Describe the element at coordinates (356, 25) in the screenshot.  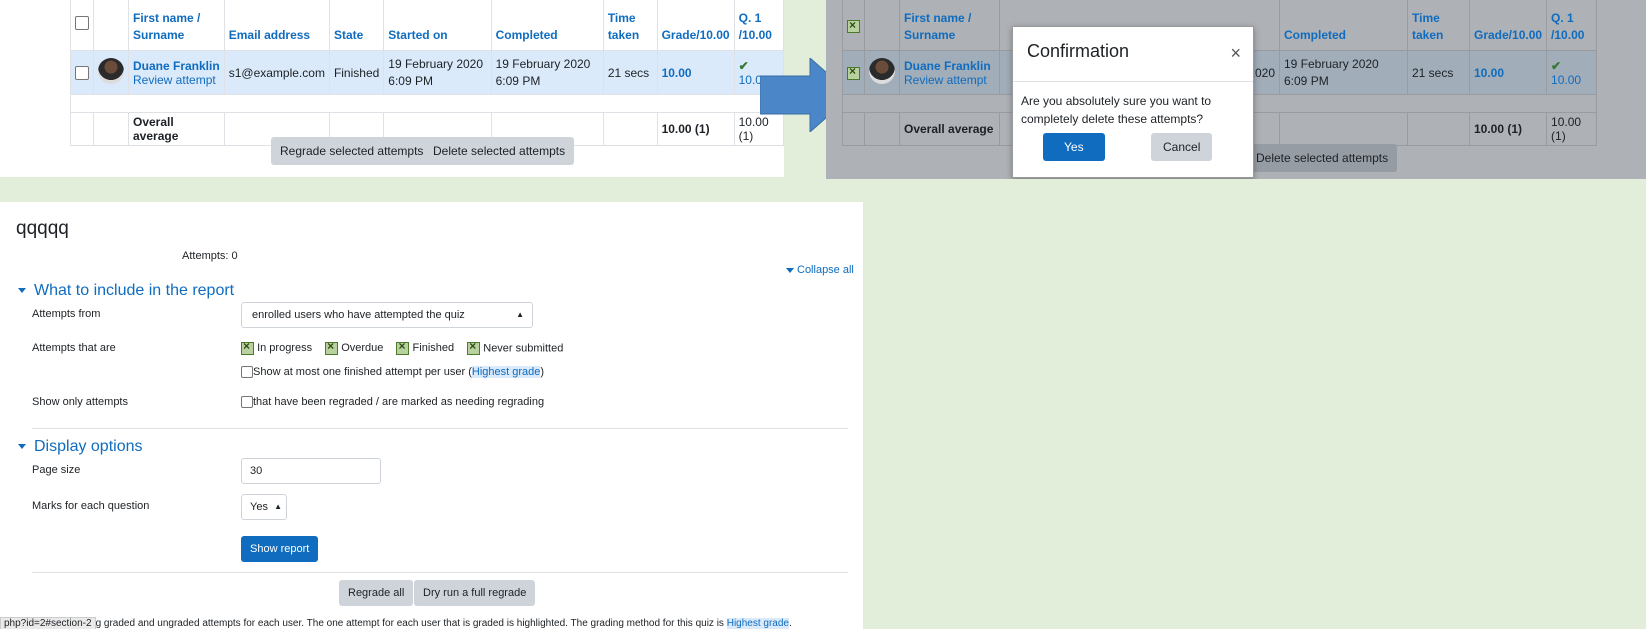
I see `col-state: State` at that location.